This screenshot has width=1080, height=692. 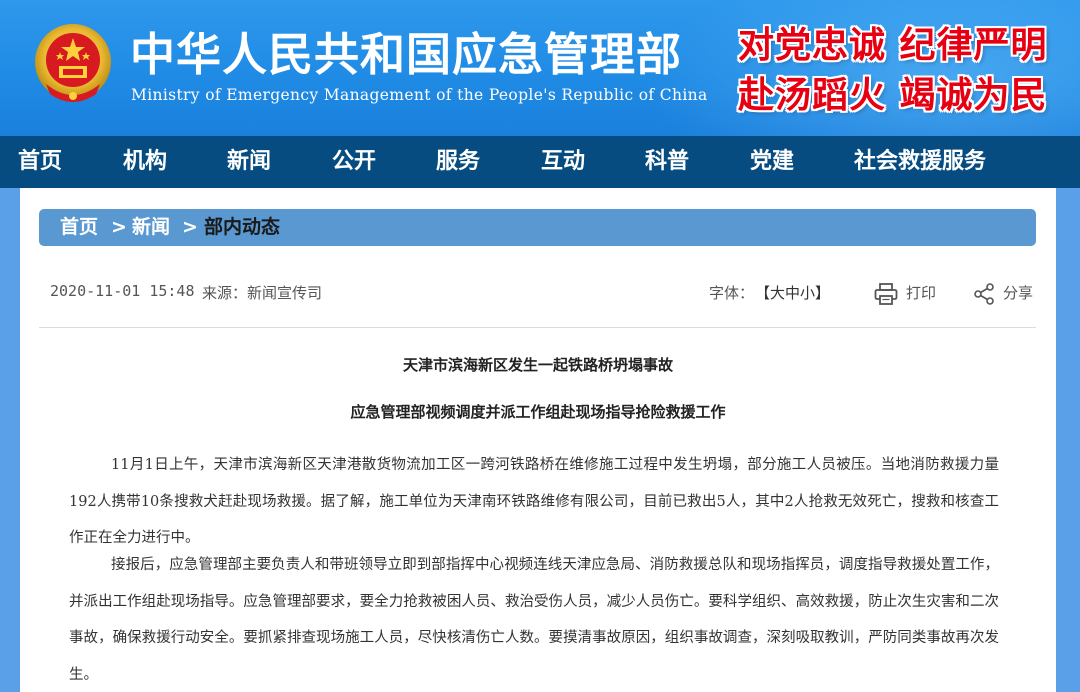 I want to click on font-size-label: 字体：, so click(x=732, y=293).